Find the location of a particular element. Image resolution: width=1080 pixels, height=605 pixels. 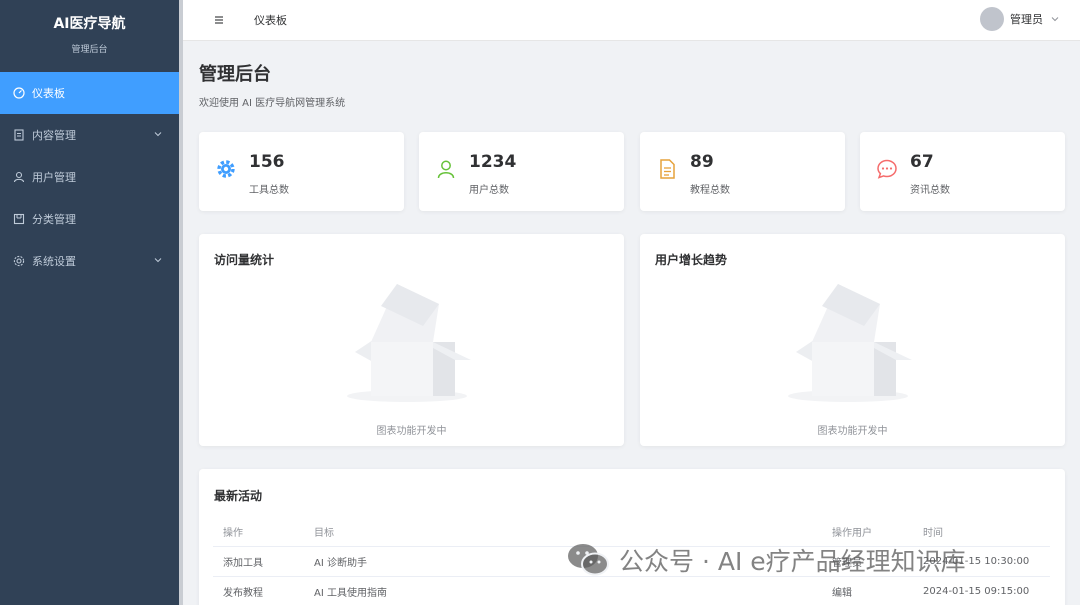

sidebar-item-label: 系统设置 is located at coordinates (54, 261).